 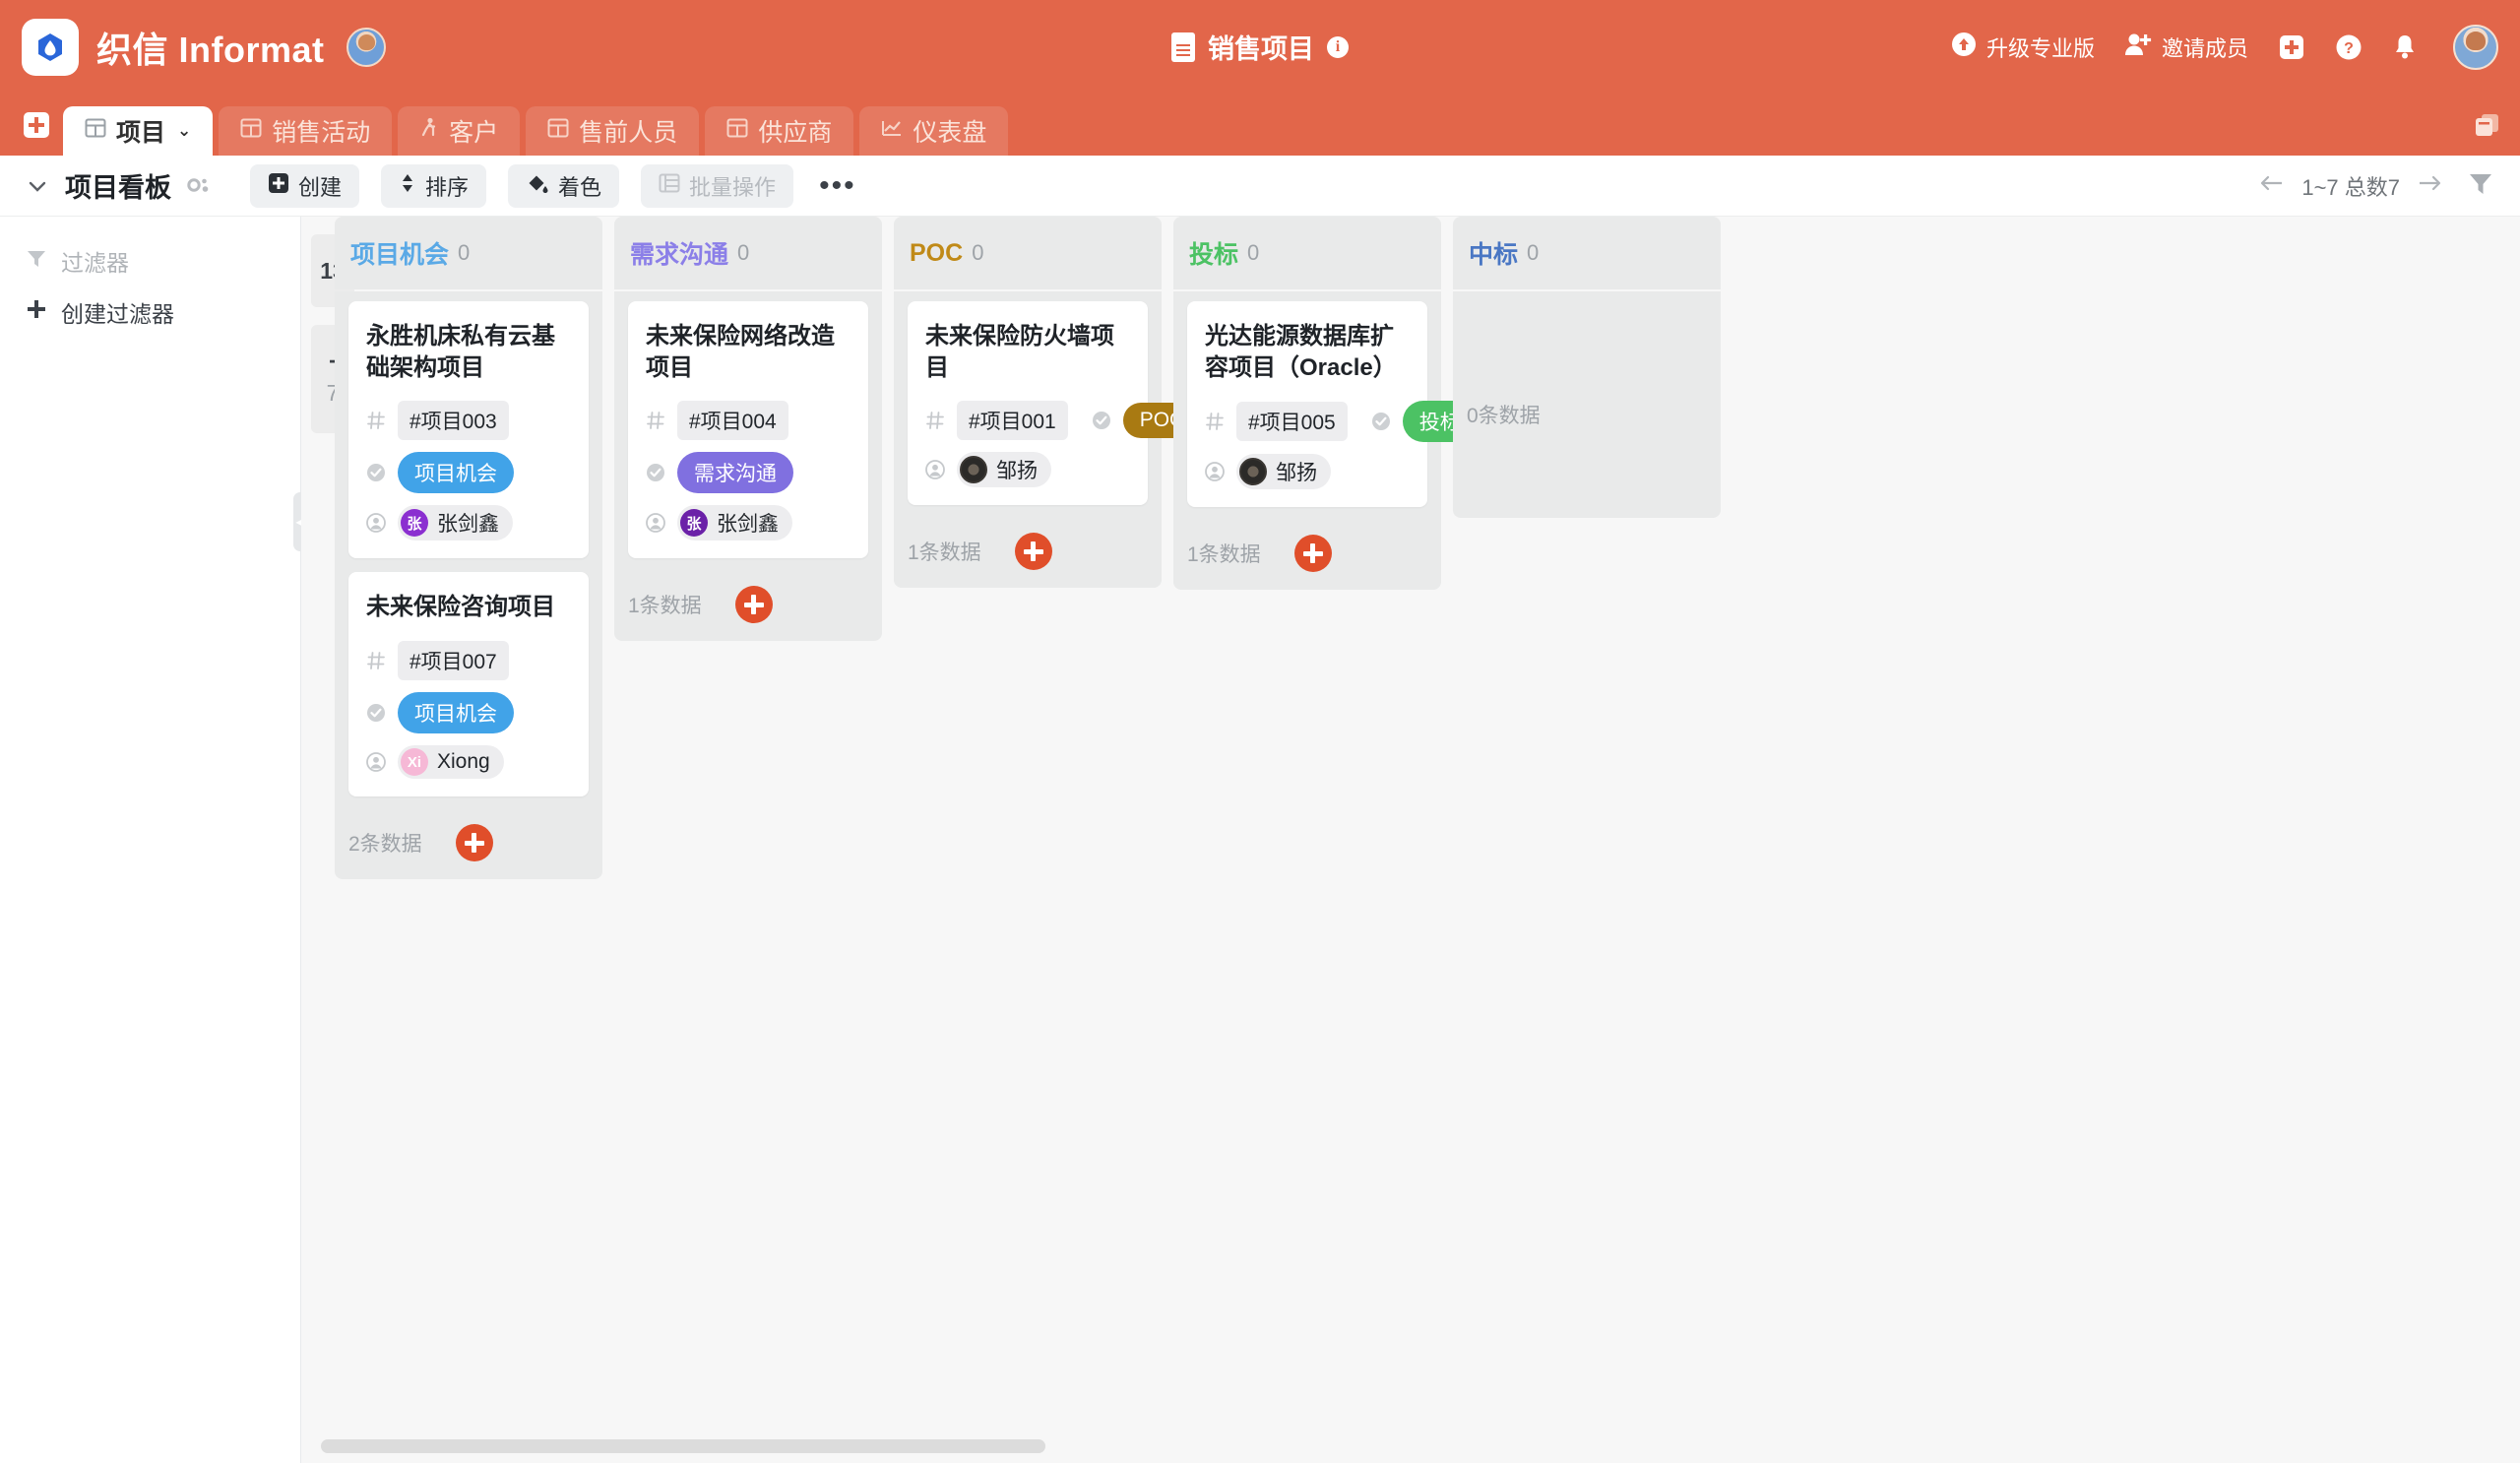 What do you see at coordinates (184, 131) in the screenshot?
I see `chevron-down-icon: ⌄` at bounding box center [184, 131].